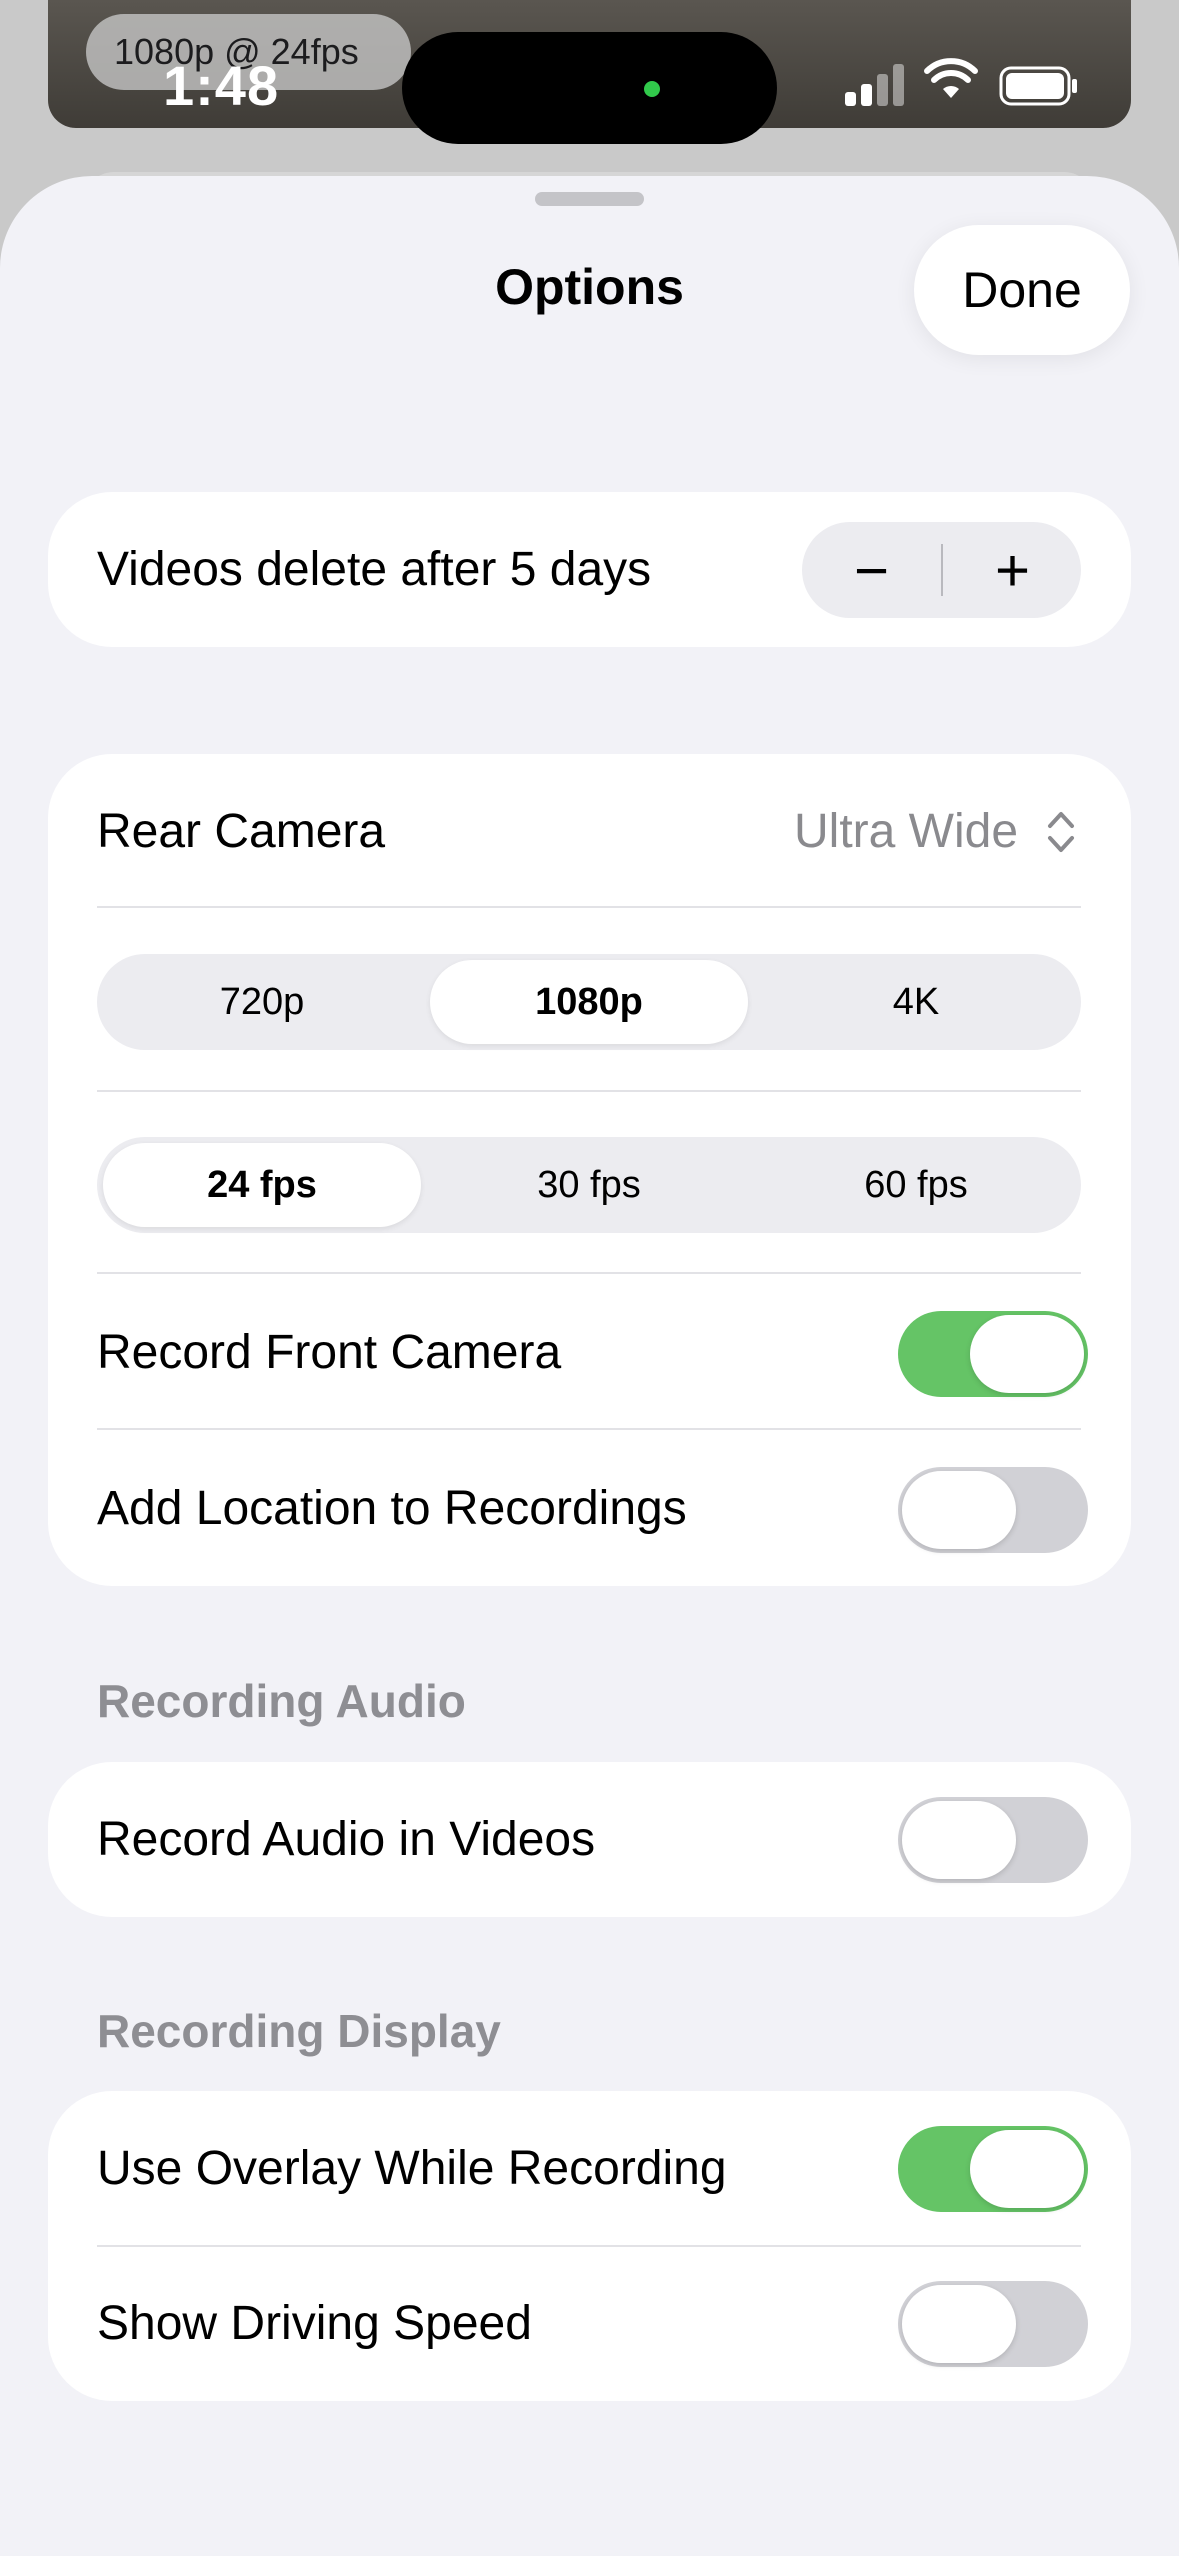 This screenshot has width=1179, height=2556. I want to click on record-audio-toggle, so click(993, 1840).